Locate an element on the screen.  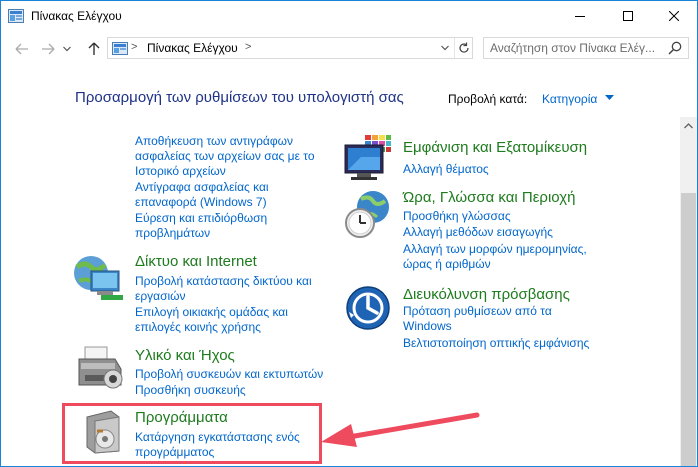
maximize-button is located at coordinates (628, 16).